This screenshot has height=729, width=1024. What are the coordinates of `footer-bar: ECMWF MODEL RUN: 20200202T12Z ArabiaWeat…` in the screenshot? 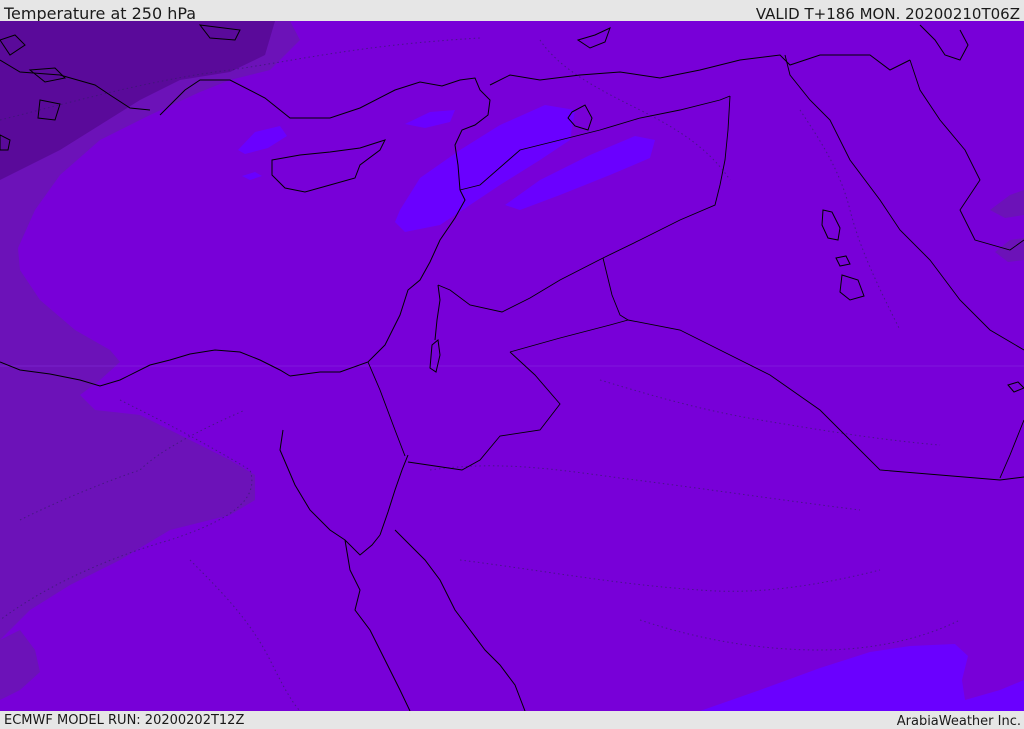 It's located at (512, 720).